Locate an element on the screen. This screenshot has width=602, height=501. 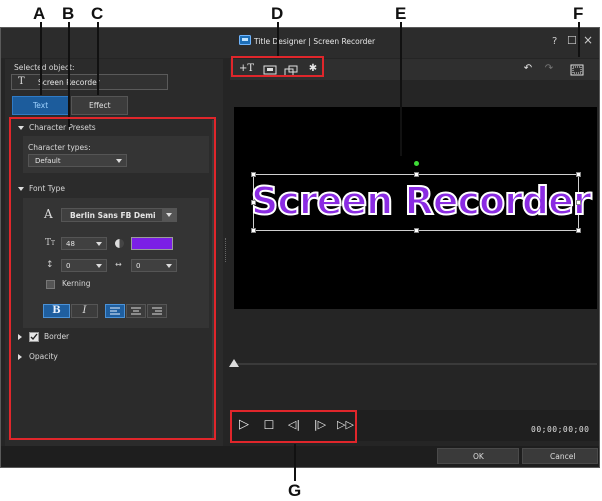
tab-text-label: Text is located at coordinates (41, 105).